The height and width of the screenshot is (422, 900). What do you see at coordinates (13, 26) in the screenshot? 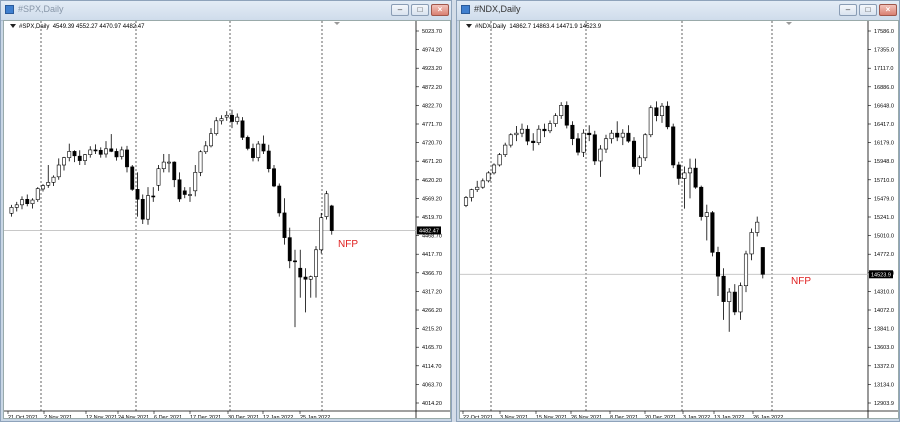
I see `triangle-down-icon` at bounding box center [13, 26].